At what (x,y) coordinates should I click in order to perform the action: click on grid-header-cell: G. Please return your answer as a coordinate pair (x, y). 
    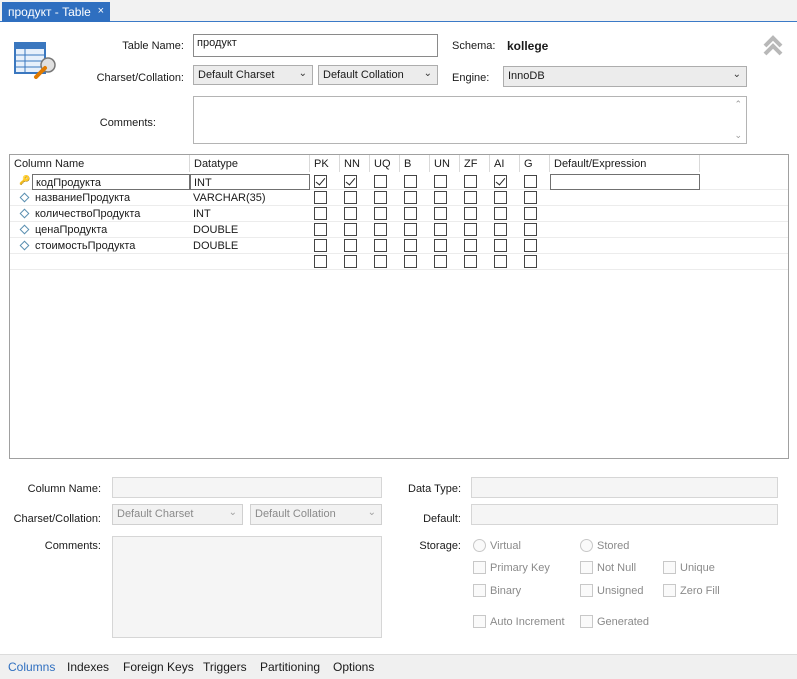
    Looking at the image, I should click on (535, 163).